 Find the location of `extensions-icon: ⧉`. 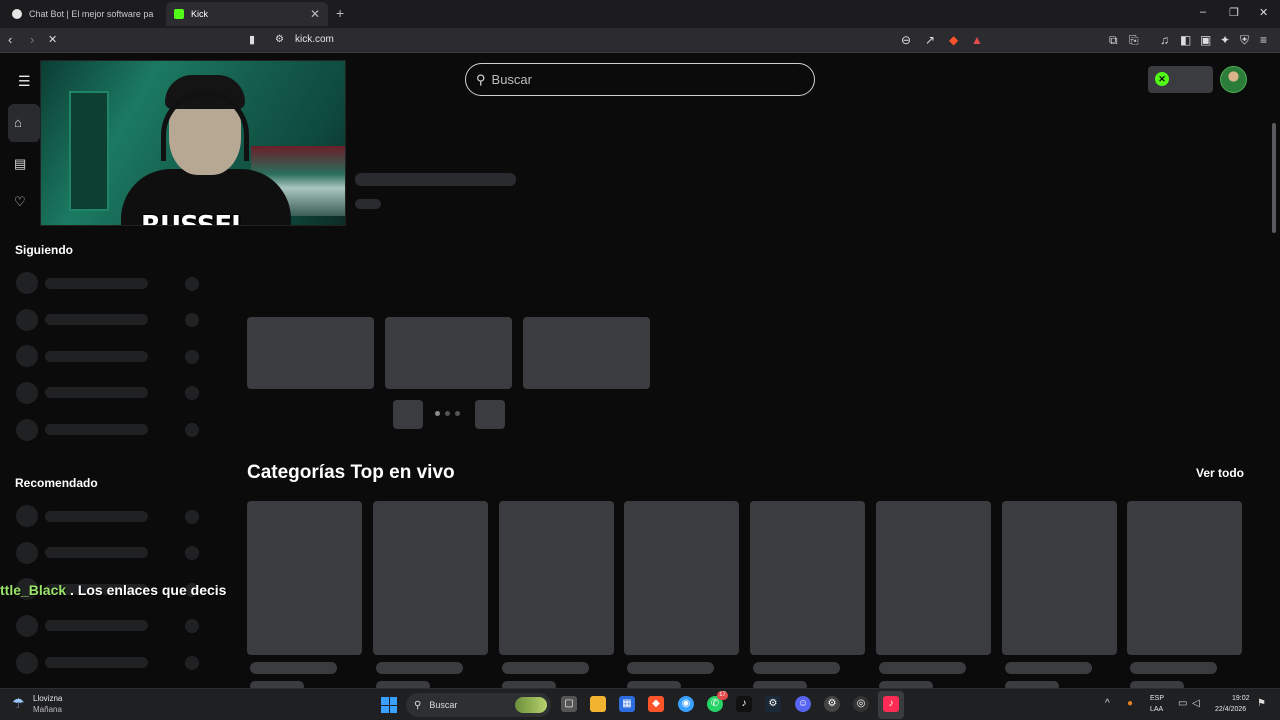

extensions-icon: ⧉ is located at coordinates (1113, 40).